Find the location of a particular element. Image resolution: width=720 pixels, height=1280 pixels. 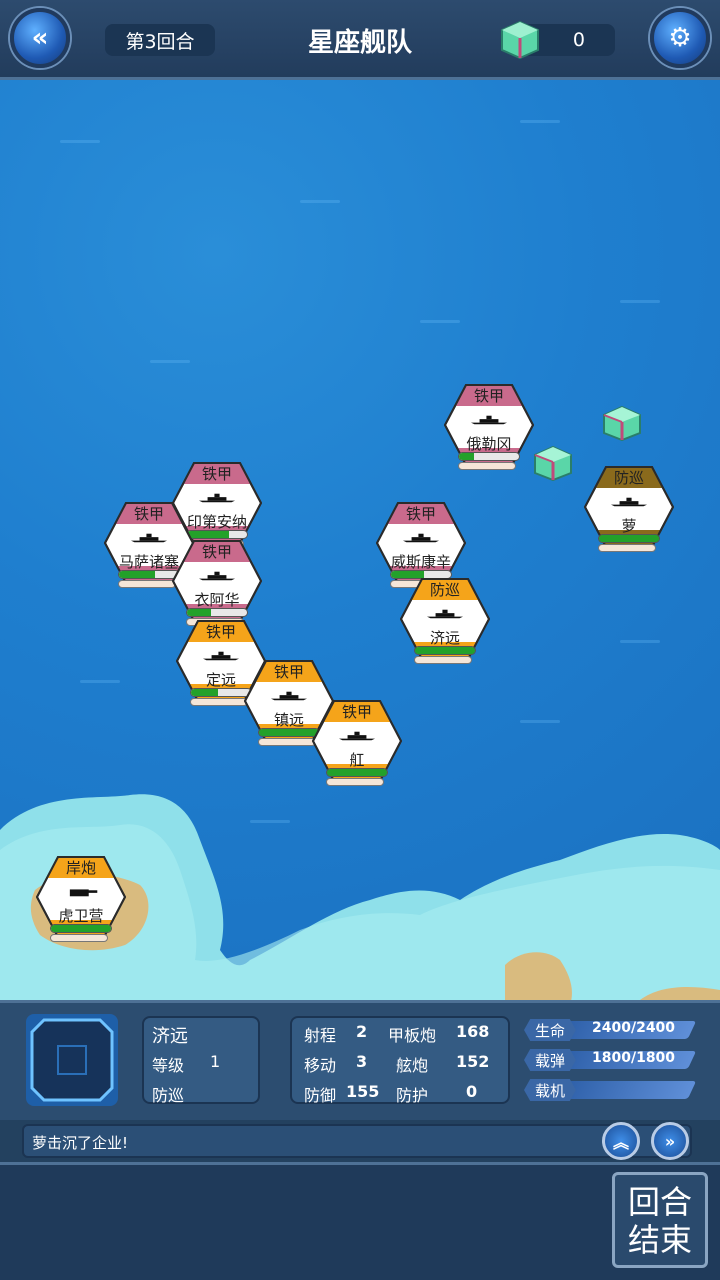

back-button: « is located at coordinates (40, 38).